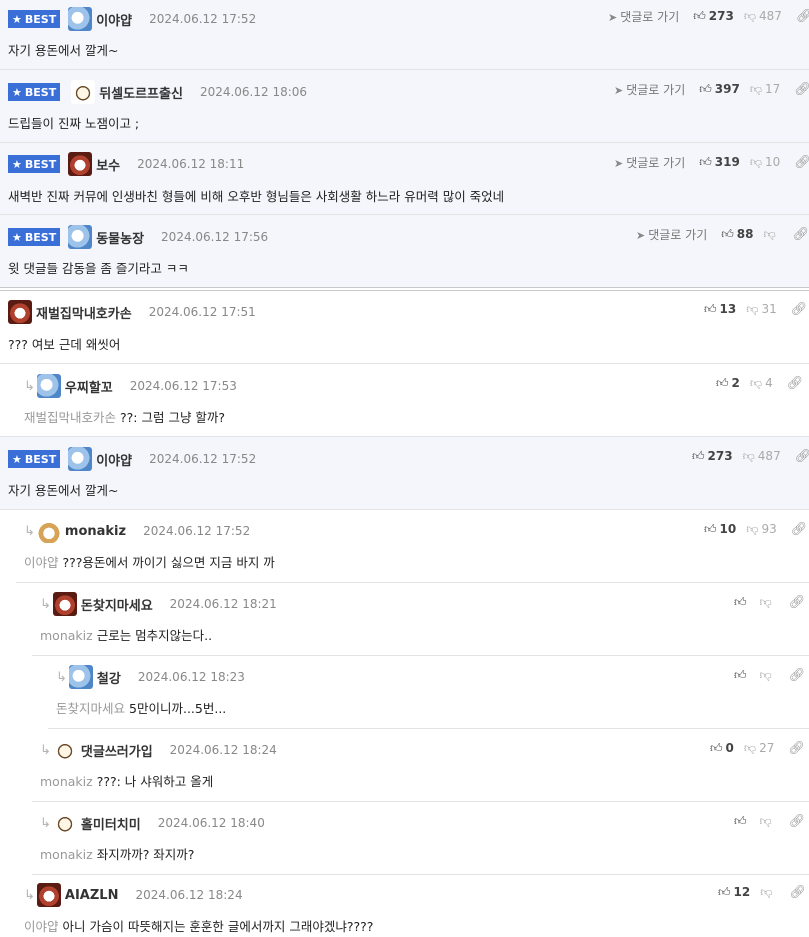  Describe the element at coordinates (211, 823) in the screenshot. I see `timestamp: 2024.06.12 18:40` at that location.